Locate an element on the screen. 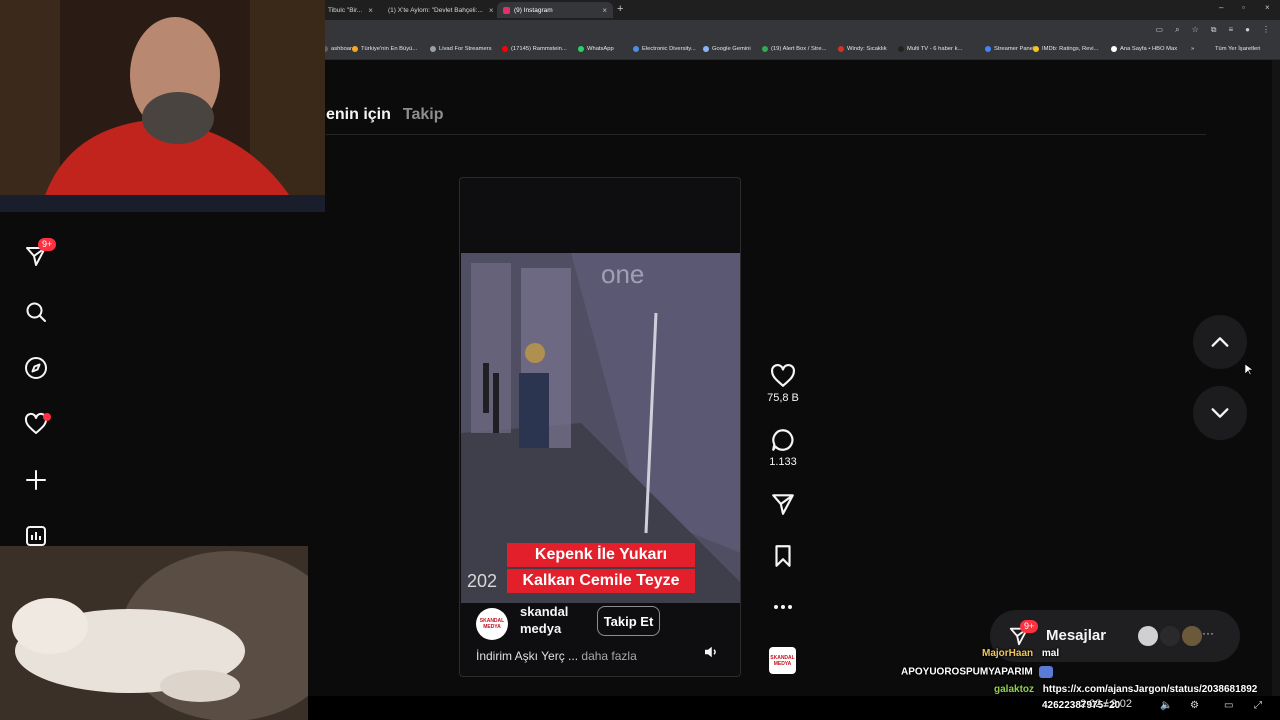 The height and width of the screenshot is (720, 1280). more-icon: ··· is located at coordinates (1208, 633).